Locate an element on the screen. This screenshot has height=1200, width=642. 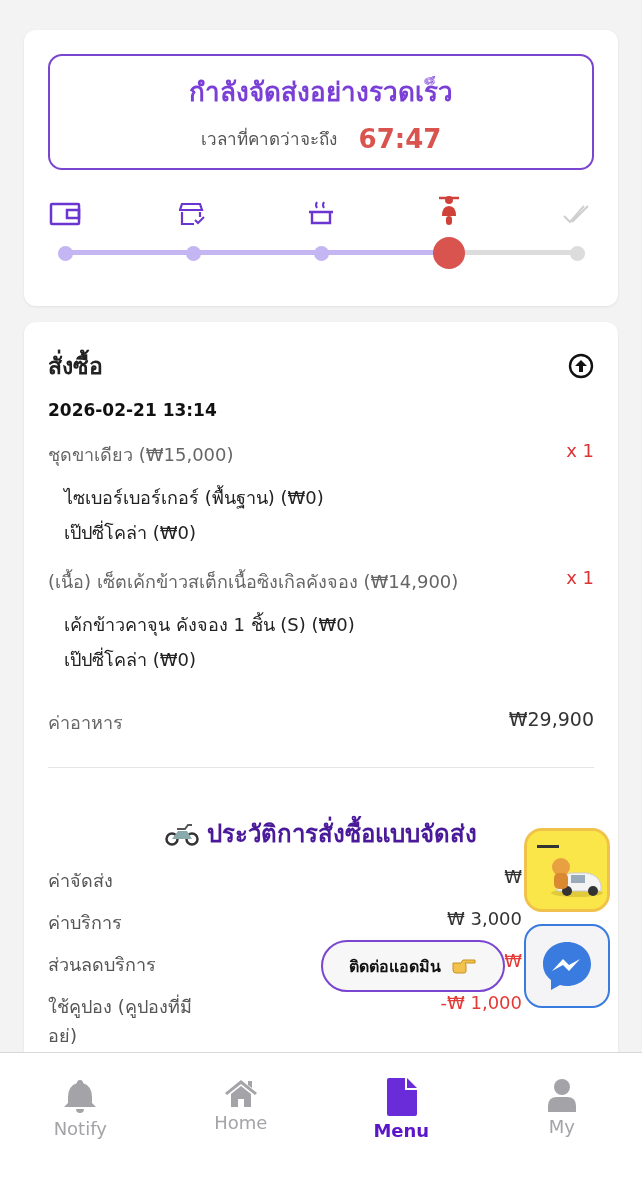
user-icon is located at coordinates (561, 1095).